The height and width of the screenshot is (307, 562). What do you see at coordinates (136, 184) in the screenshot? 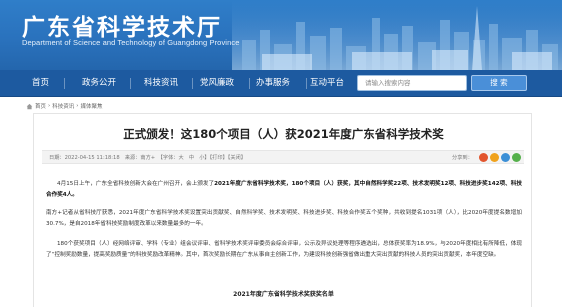
I see `paragraph-text: 4月15日上午，广东全省科技创新大会在广州召开，会上颁发了` at bounding box center [136, 184].